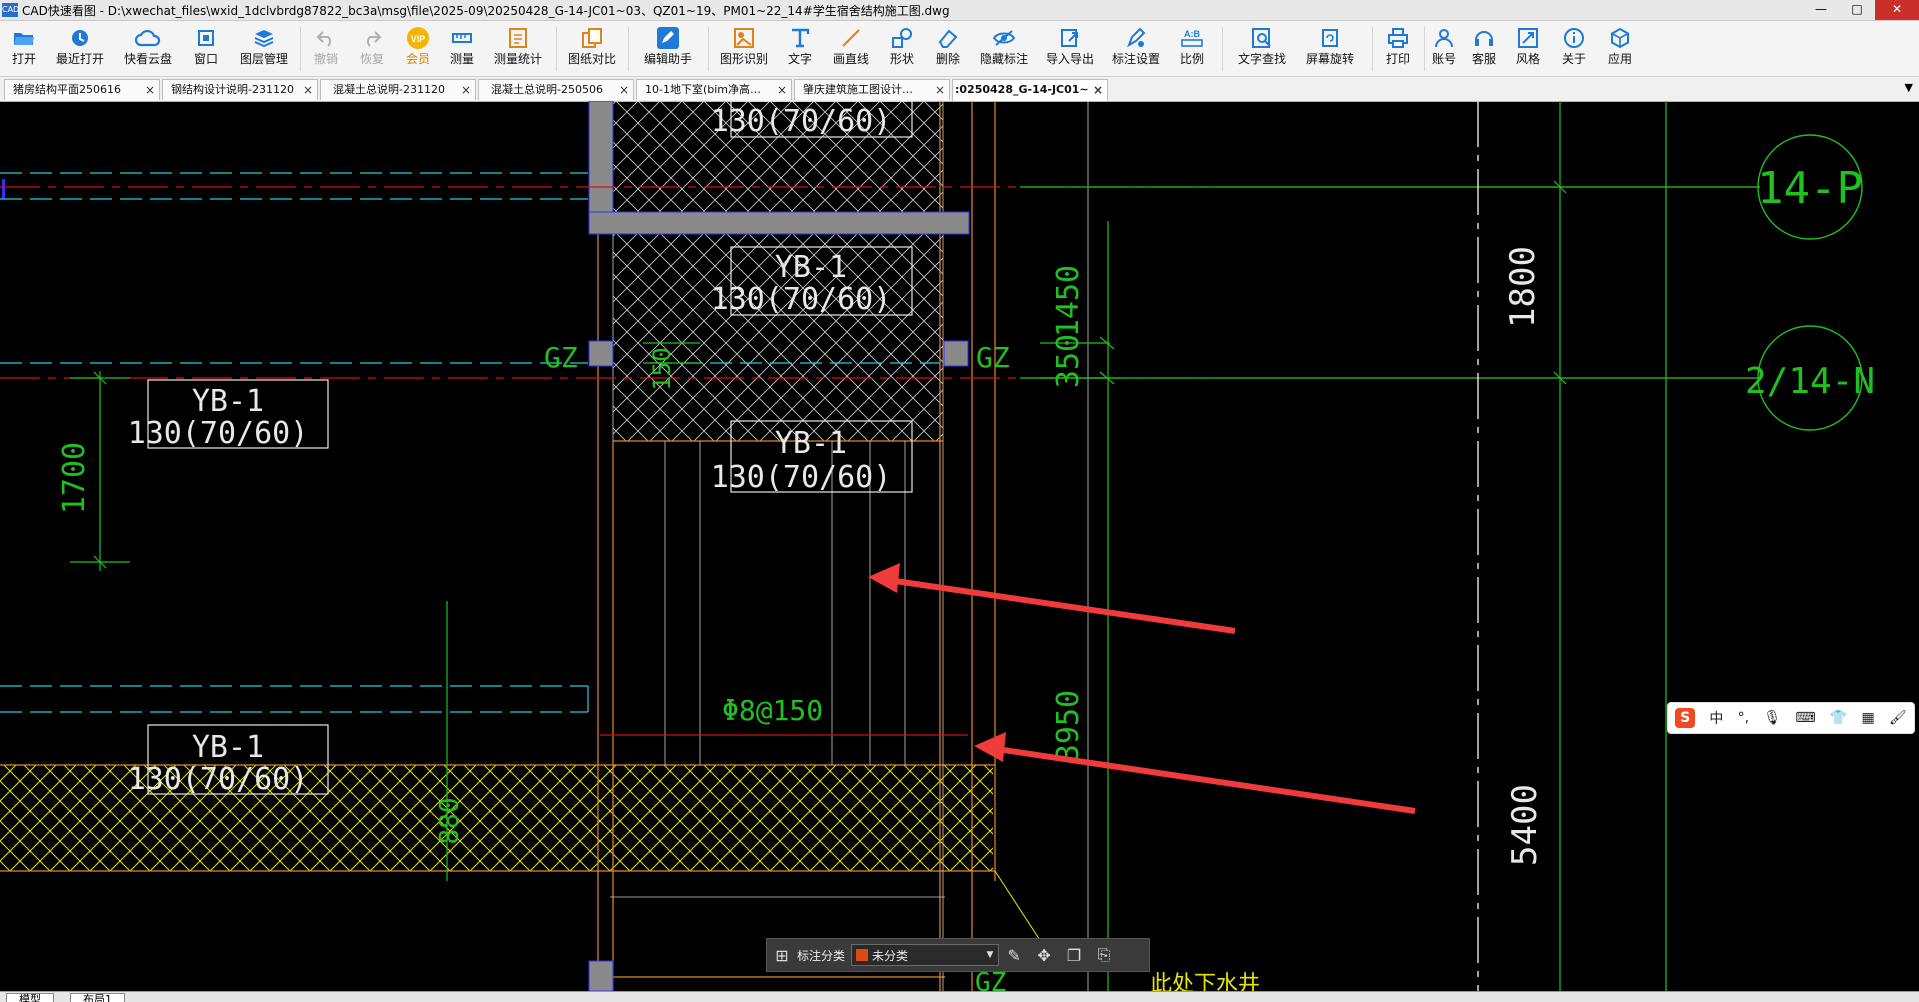  What do you see at coordinates (1743, 718) in the screenshot?
I see `ime-punctuation-icon: °,` at bounding box center [1743, 718].